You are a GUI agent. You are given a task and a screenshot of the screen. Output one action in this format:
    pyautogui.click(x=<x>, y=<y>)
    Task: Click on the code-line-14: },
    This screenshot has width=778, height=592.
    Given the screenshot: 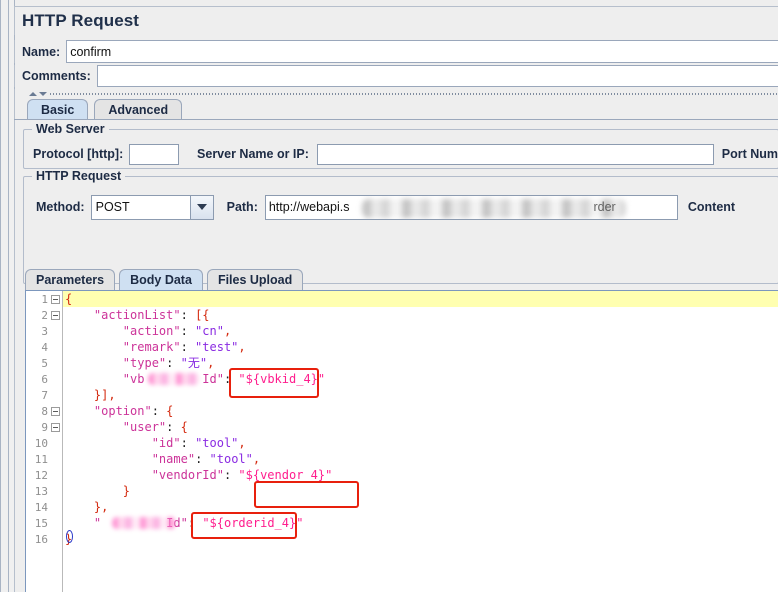 What is the action you would take?
    pyautogui.click(x=420, y=507)
    